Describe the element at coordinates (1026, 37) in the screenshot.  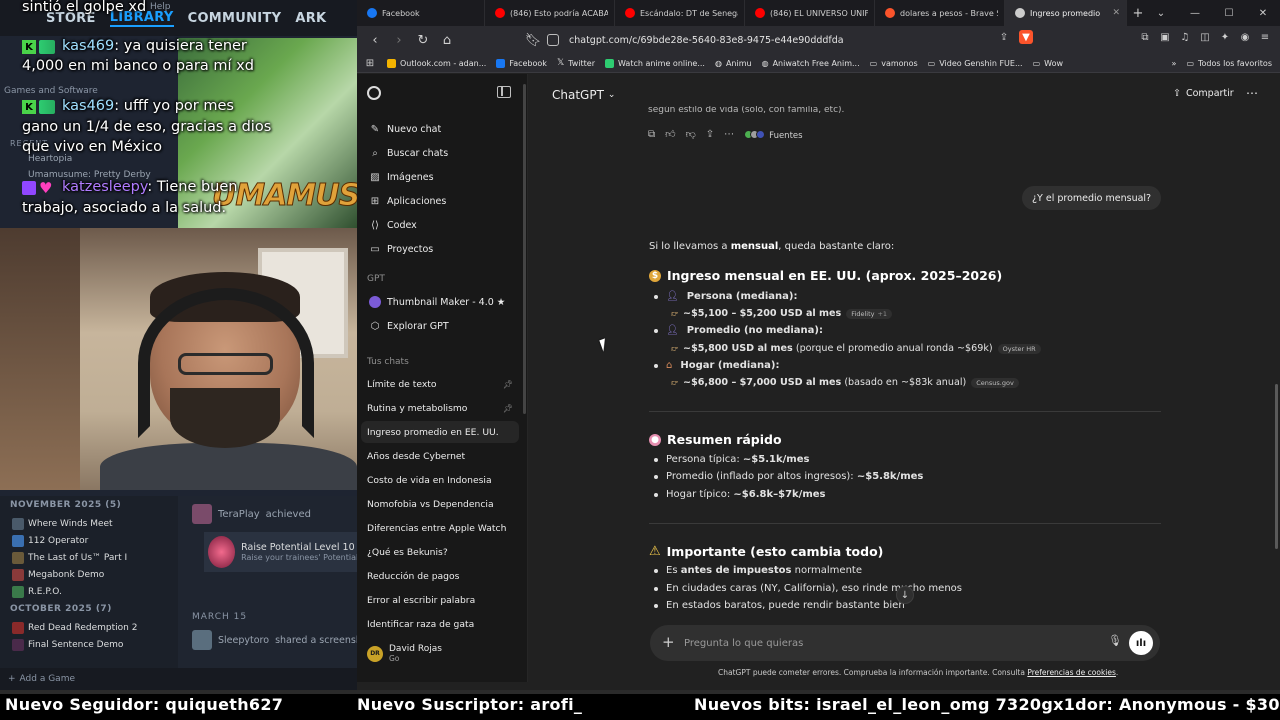
I see `brave-shields-icon: ▼` at that location.